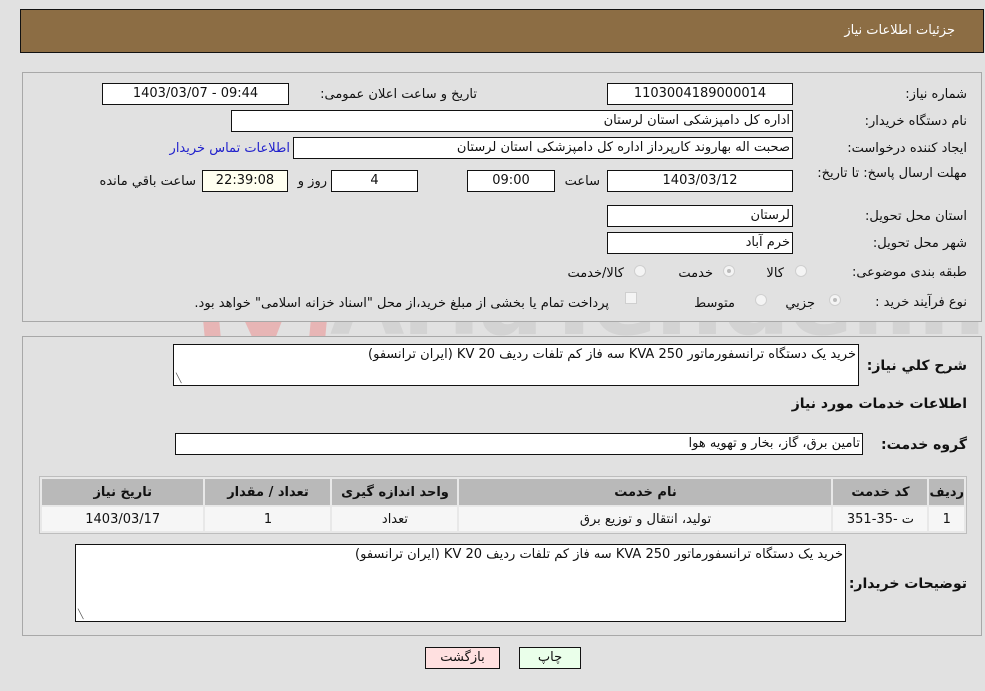  What do you see at coordinates (462, 658) in the screenshot?
I see `back-button: بازگشت` at bounding box center [462, 658].